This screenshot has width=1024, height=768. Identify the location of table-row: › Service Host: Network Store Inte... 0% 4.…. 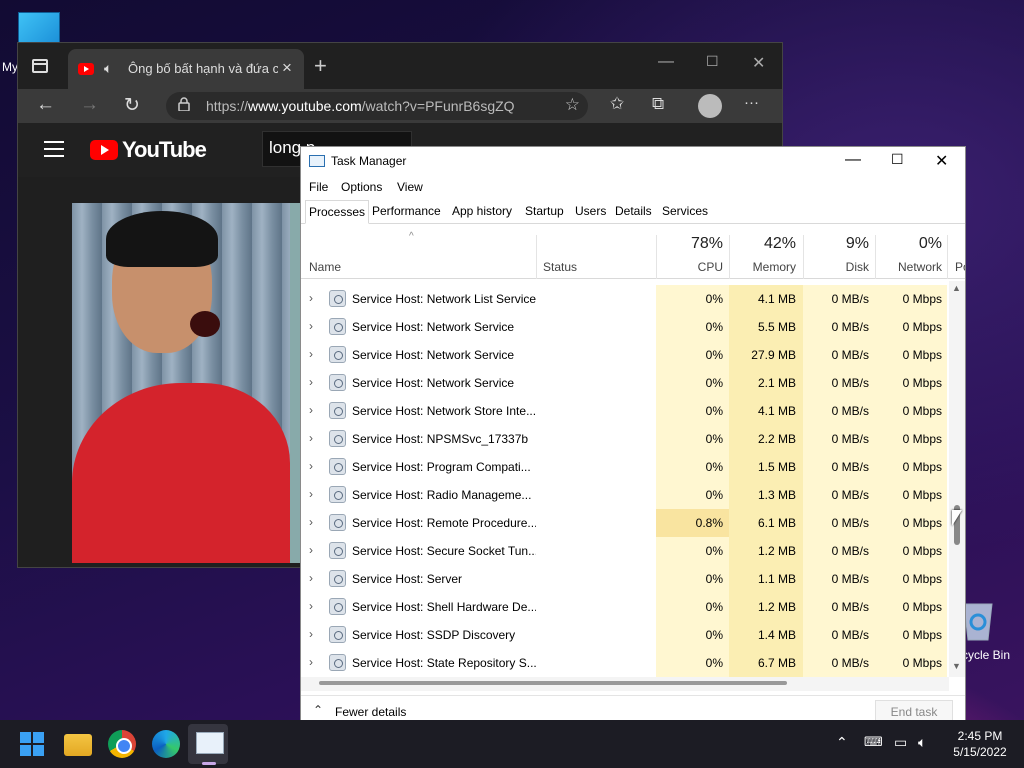
(625, 411).